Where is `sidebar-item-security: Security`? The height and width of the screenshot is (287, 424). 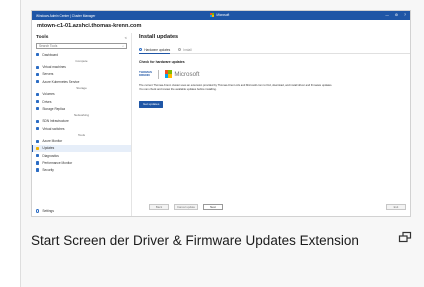
sidebar-item-security: Security is located at coordinates (81, 169).